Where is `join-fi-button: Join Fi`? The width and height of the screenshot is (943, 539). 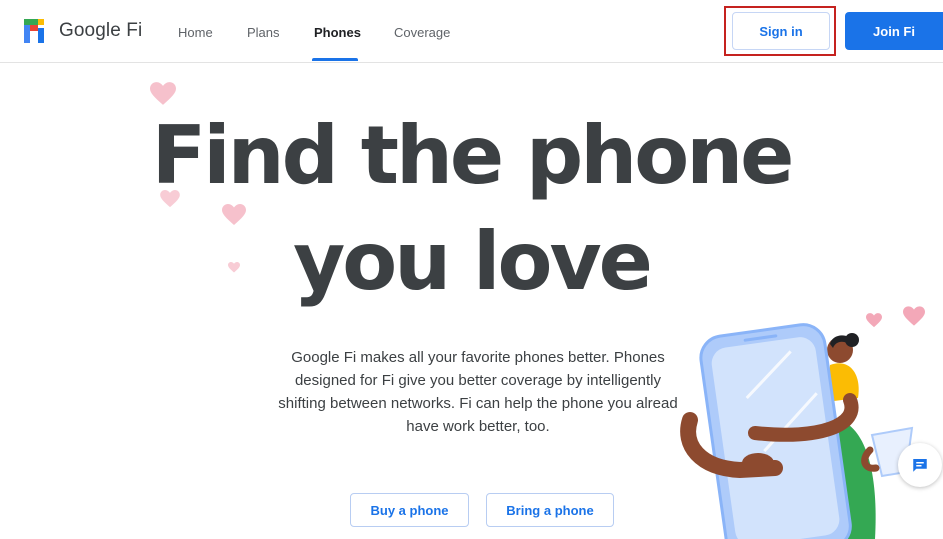 join-fi-button: Join Fi is located at coordinates (894, 31).